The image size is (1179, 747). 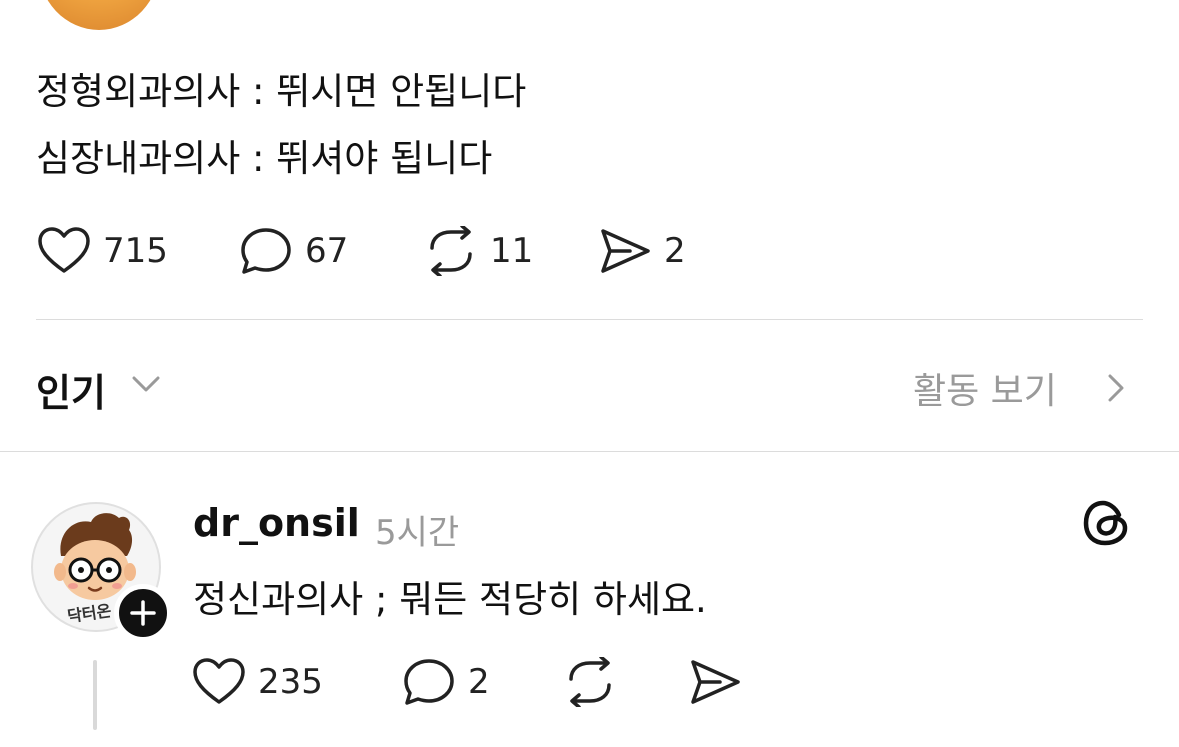 What do you see at coordinates (479, 682) in the screenshot?
I see `reply-reply-count: 2` at bounding box center [479, 682].